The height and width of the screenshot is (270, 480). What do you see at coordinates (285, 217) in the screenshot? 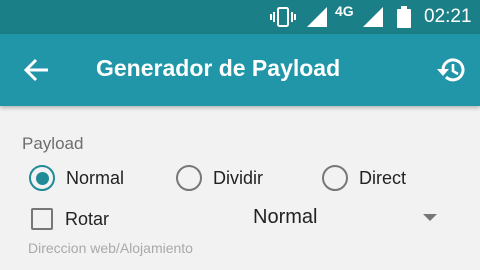
I see `method-dropdown-value: Normal` at bounding box center [285, 217].